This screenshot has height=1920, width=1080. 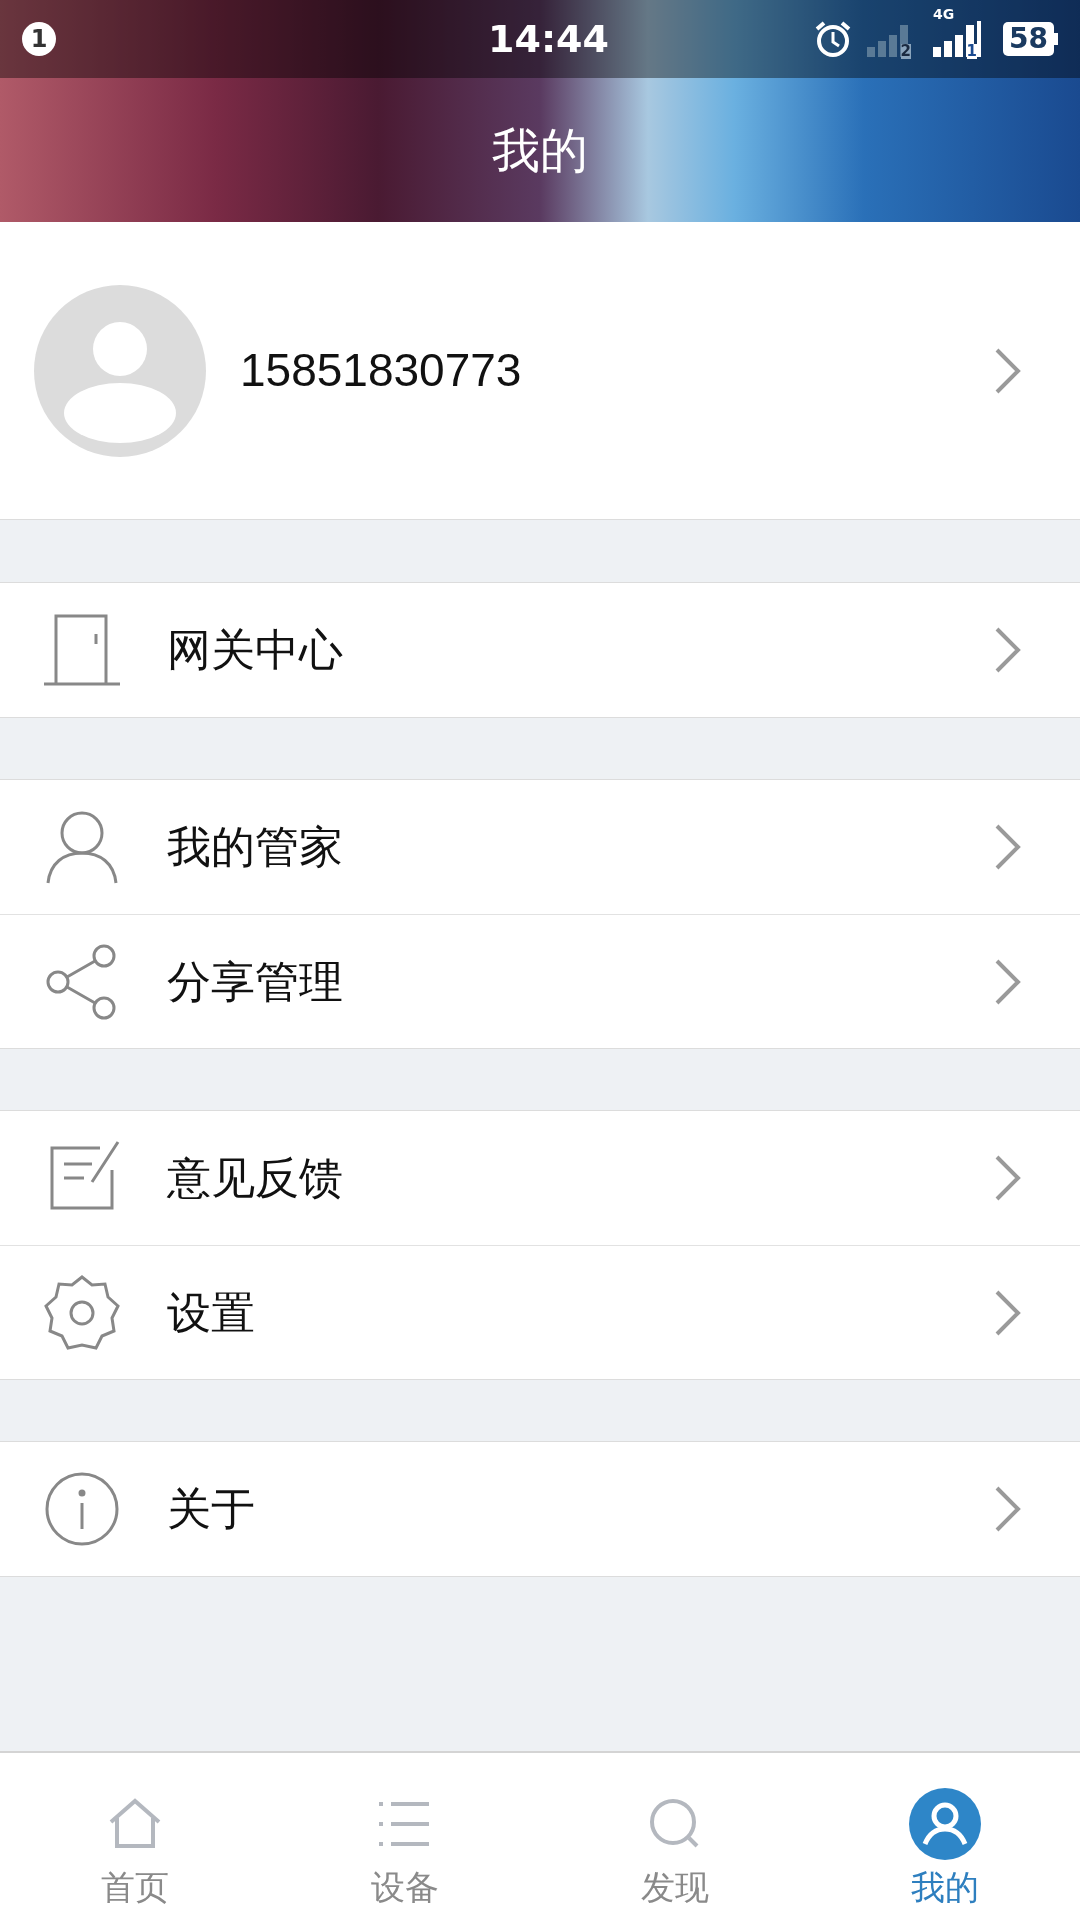 I want to click on page-title: 我的, so click(x=540, y=150).